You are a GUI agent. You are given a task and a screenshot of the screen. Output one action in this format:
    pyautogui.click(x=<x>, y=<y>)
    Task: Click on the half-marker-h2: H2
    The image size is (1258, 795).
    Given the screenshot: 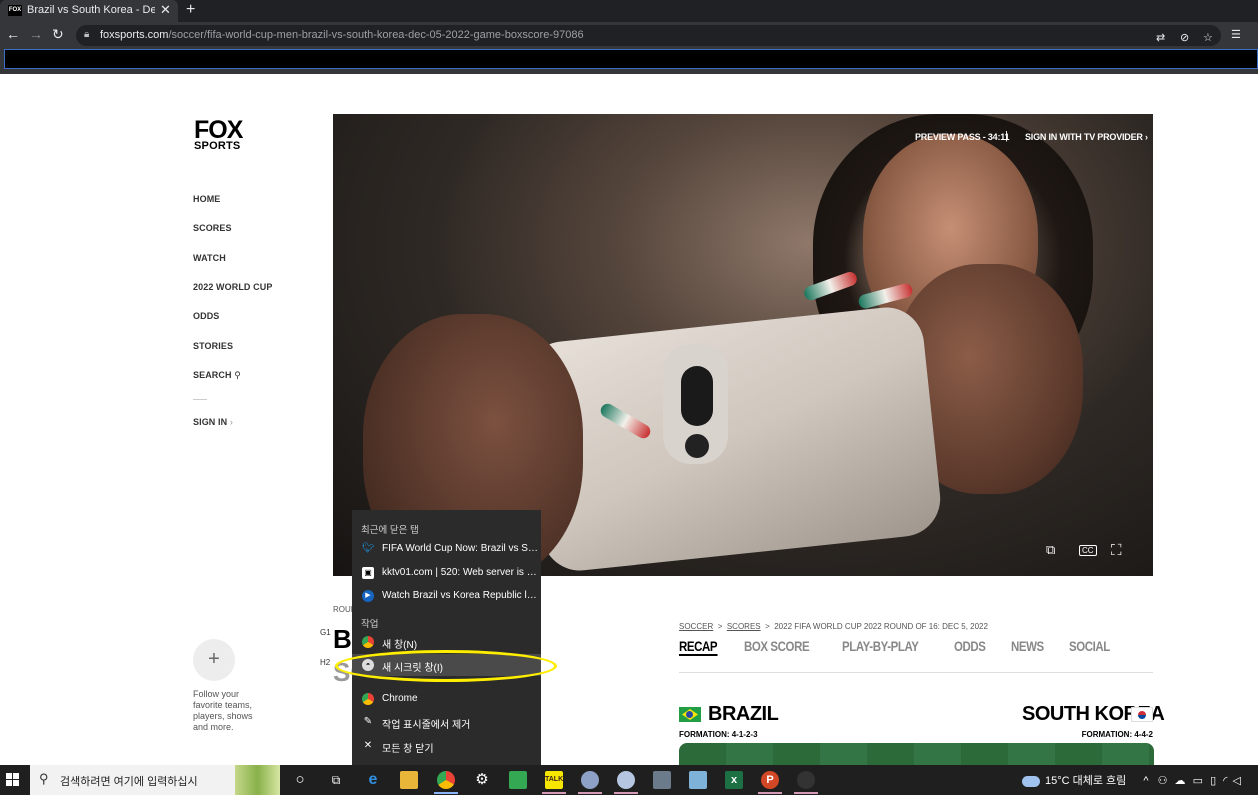 What is the action you would take?
    pyautogui.click(x=325, y=662)
    